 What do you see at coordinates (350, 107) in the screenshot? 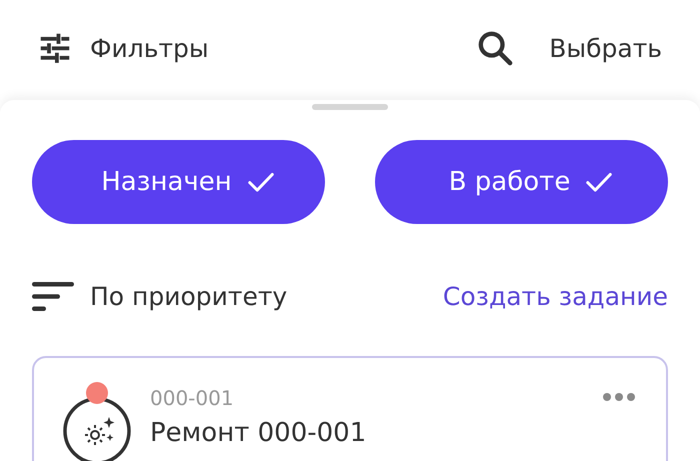
I see `drag-handle` at bounding box center [350, 107].